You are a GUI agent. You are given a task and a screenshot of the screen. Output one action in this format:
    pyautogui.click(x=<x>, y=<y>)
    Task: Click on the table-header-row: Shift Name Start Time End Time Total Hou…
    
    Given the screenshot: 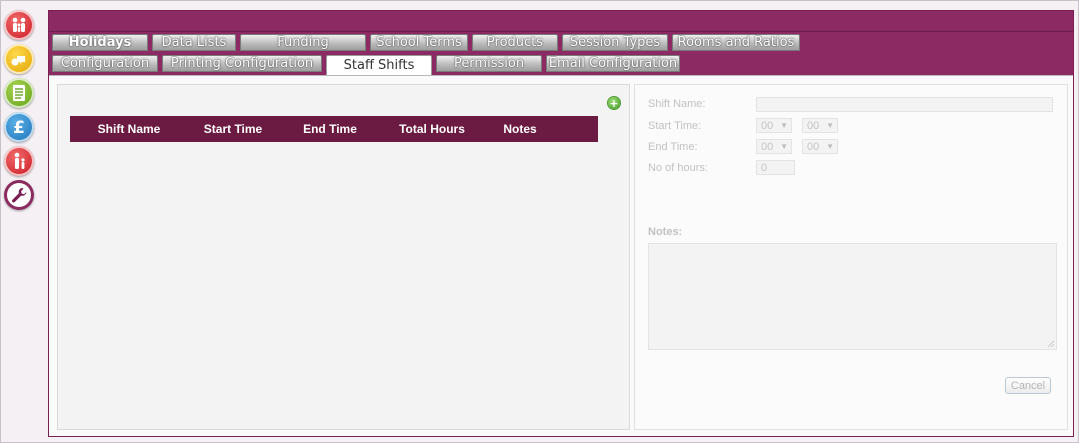 What is the action you would take?
    pyautogui.click(x=334, y=129)
    